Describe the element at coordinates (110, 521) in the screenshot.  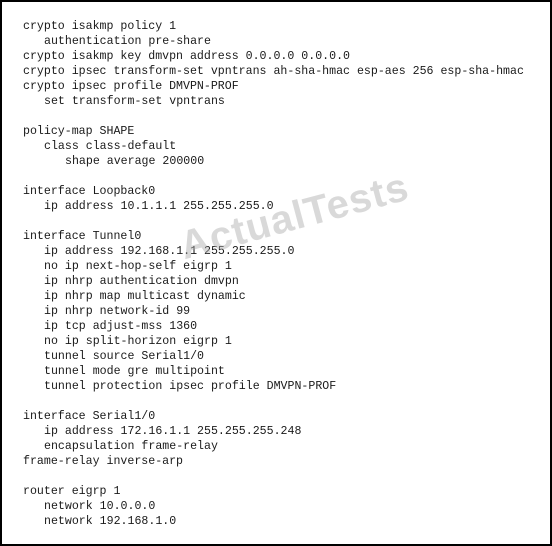
I see `config-line: network 192.168.1.0` at that location.